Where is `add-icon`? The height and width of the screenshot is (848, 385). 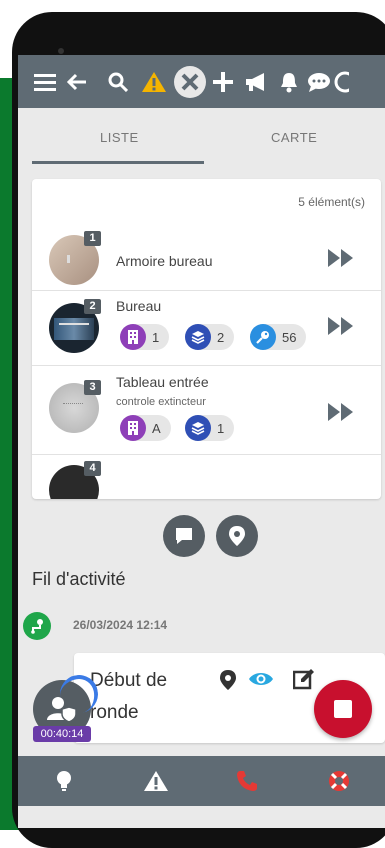 add-icon is located at coordinates (223, 81).